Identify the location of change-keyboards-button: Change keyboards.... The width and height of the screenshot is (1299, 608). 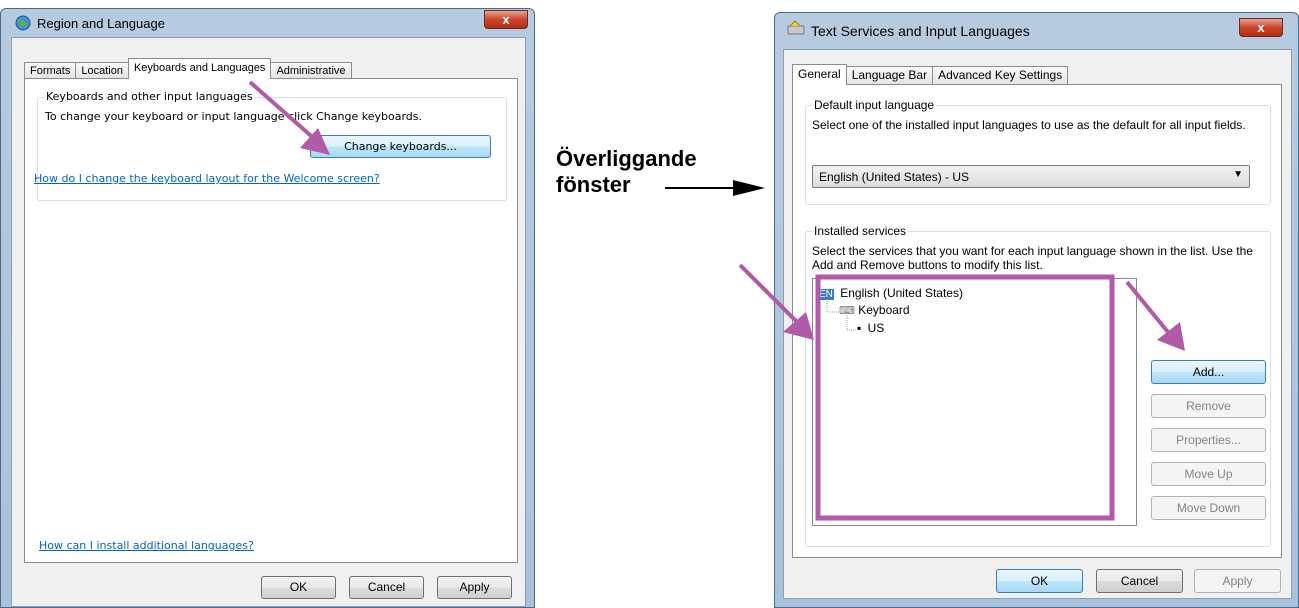
(400, 146).